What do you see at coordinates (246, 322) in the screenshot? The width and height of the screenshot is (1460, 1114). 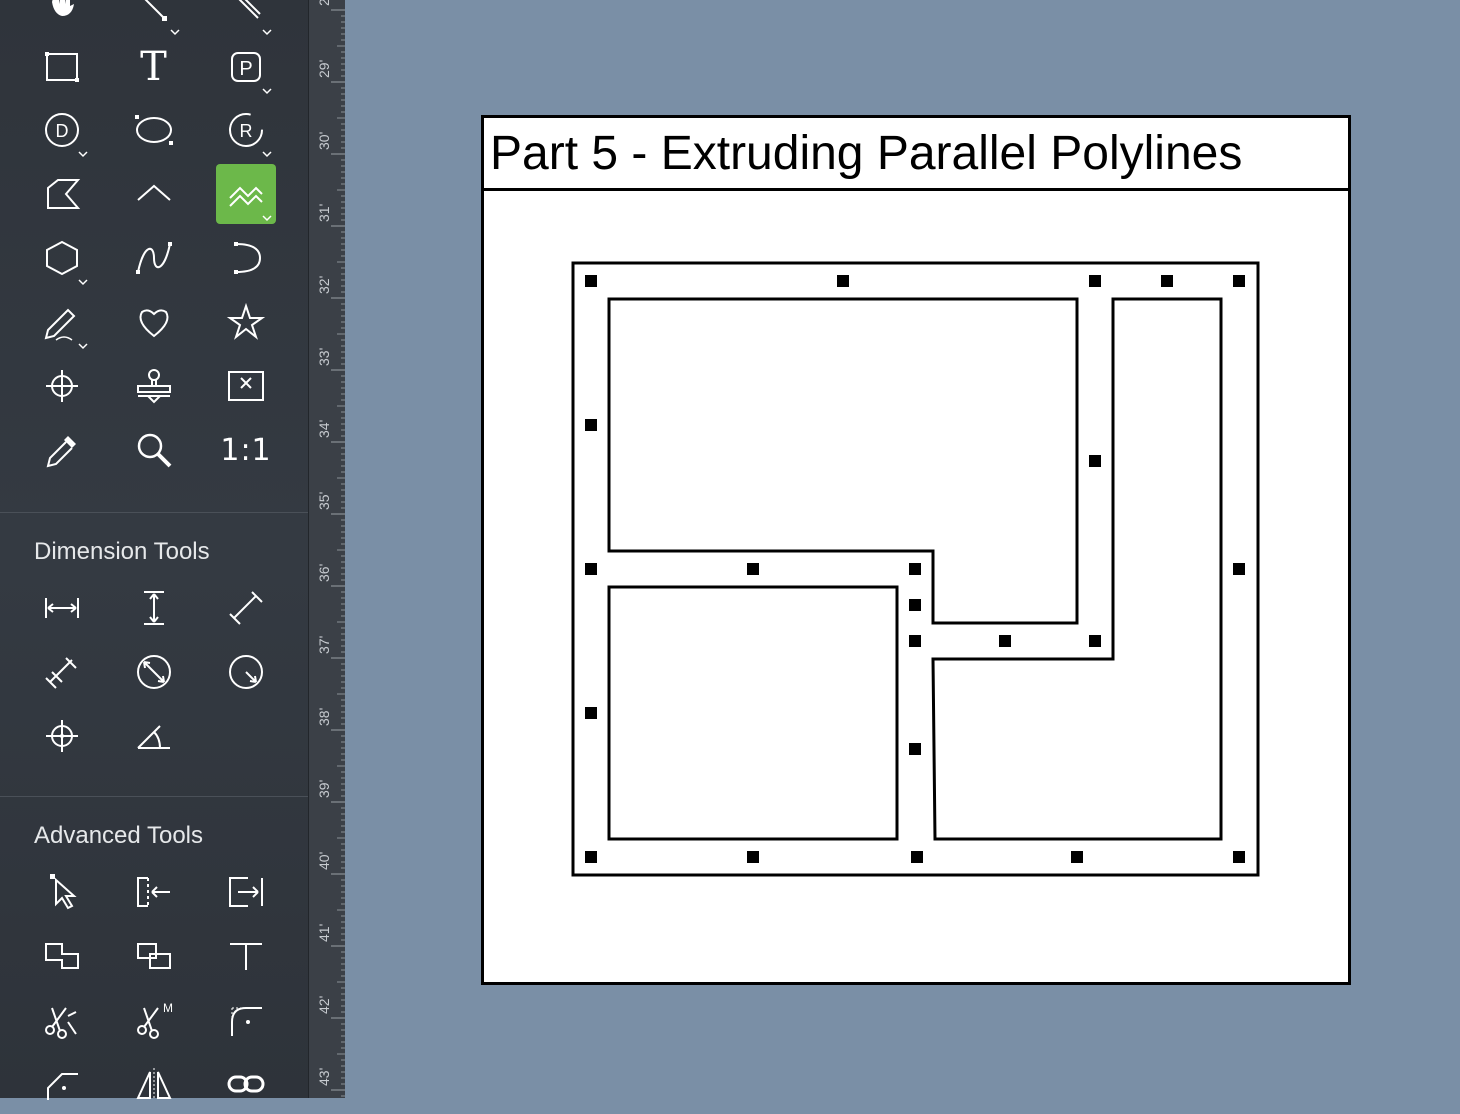 I see `star-tool` at bounding box center [246, 322].